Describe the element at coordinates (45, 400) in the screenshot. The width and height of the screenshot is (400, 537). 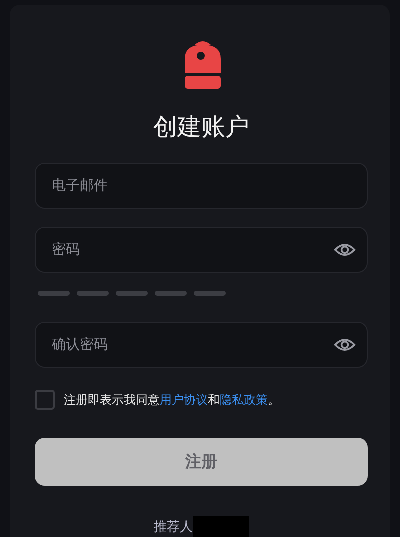
I see `checkbox` at that location.